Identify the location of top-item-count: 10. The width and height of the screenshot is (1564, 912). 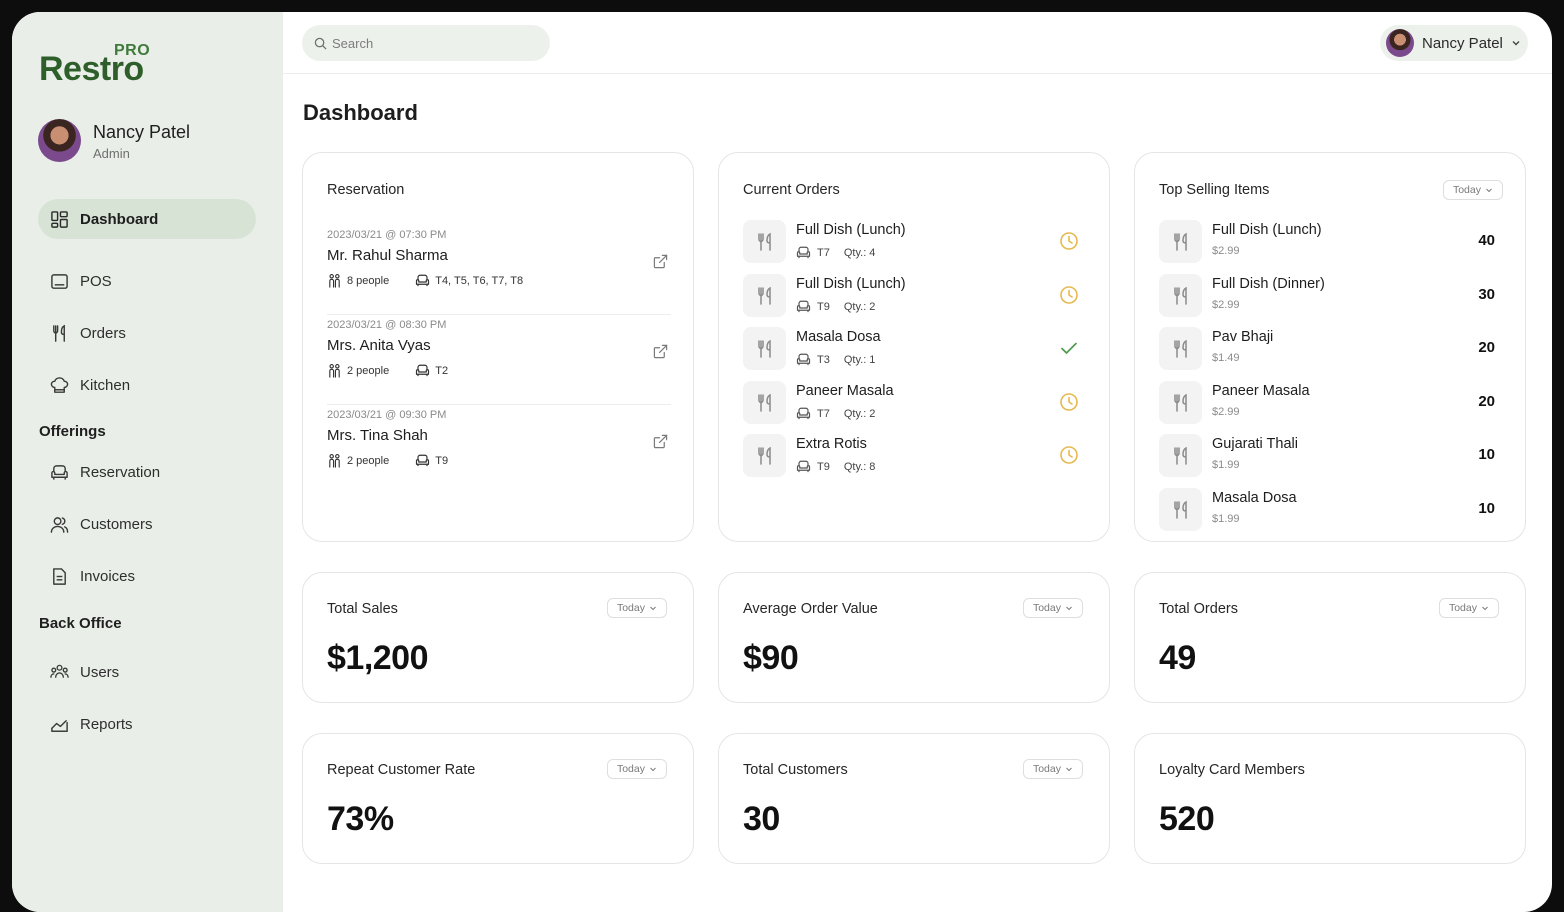
(1486, 454).